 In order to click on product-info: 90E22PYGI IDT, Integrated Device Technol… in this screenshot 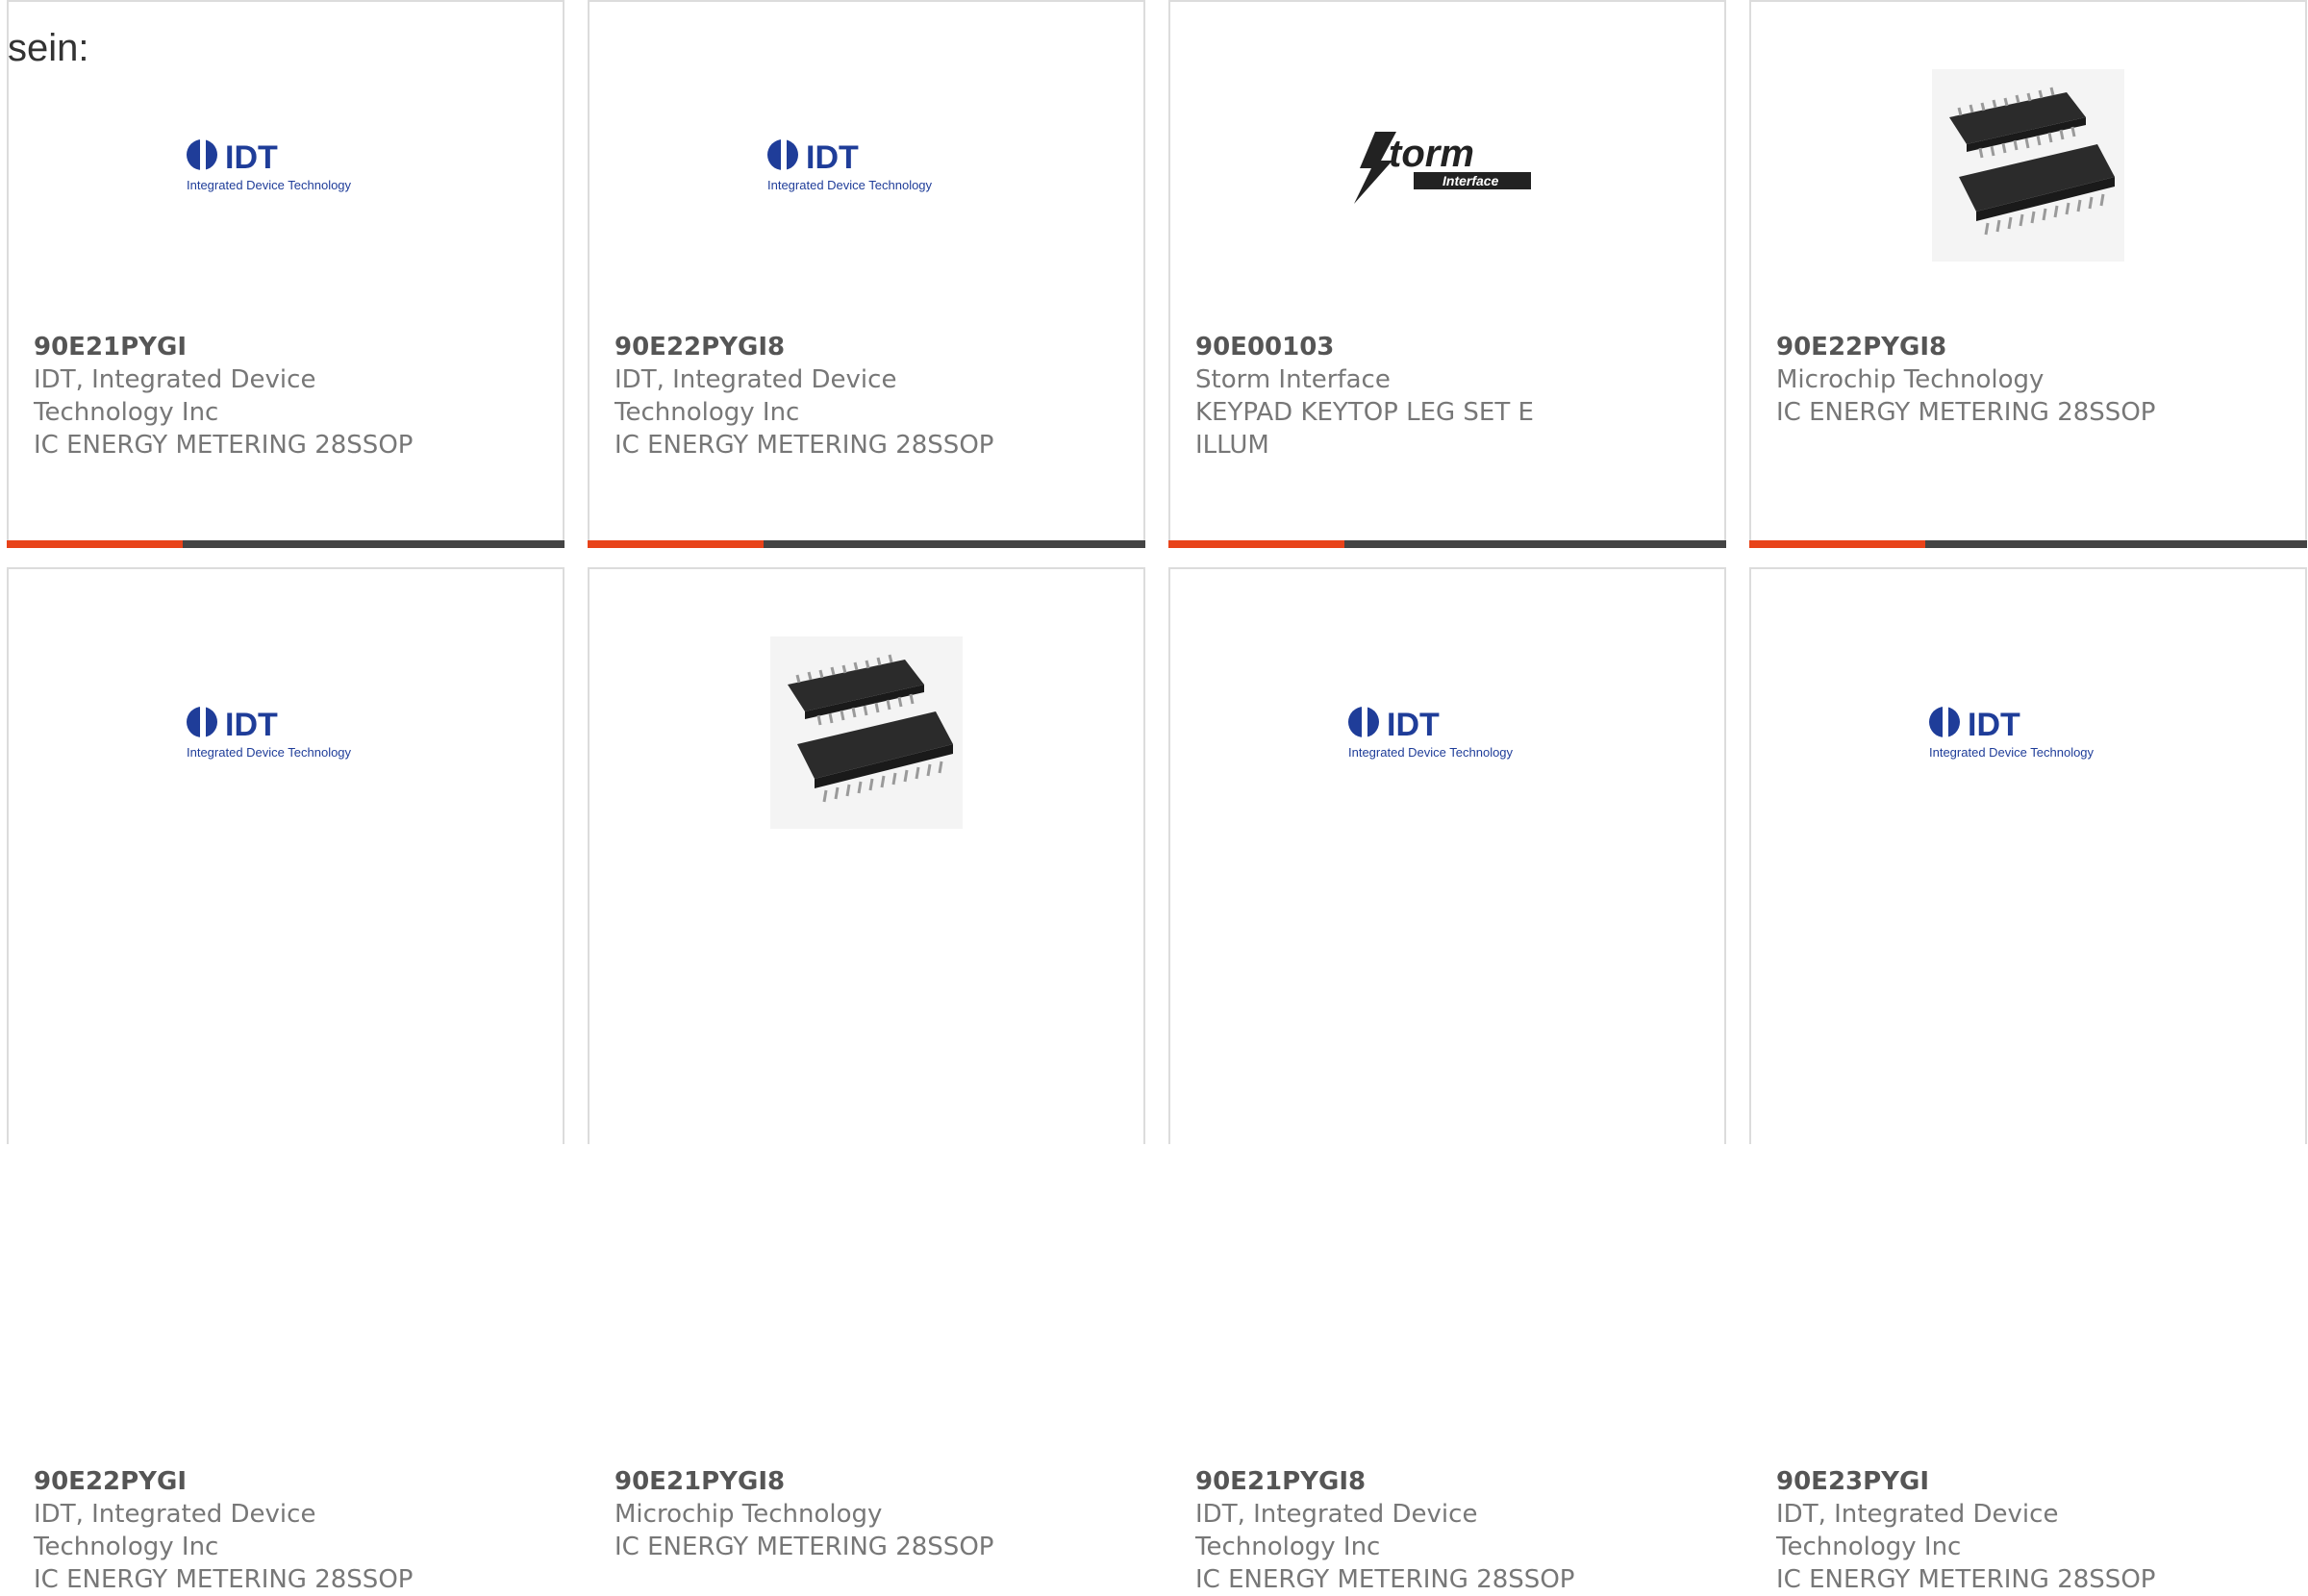, I will do `click(236, 1530)`.